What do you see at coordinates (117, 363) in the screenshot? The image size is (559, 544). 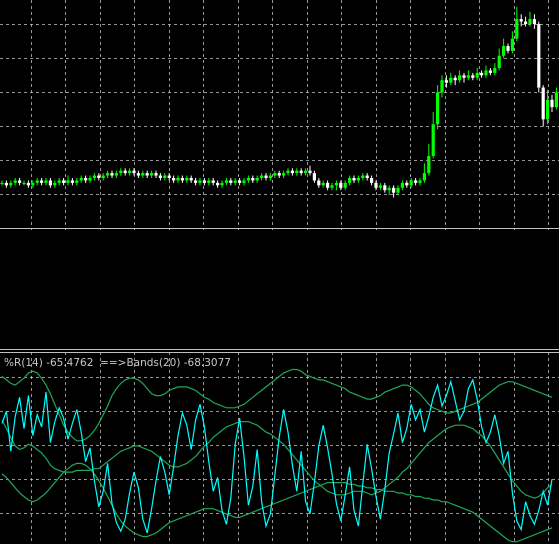 I see `indicator-label: %R(14) -65.4762 ==>Bands(20) -68.3077` at bounding box center [117, 363].